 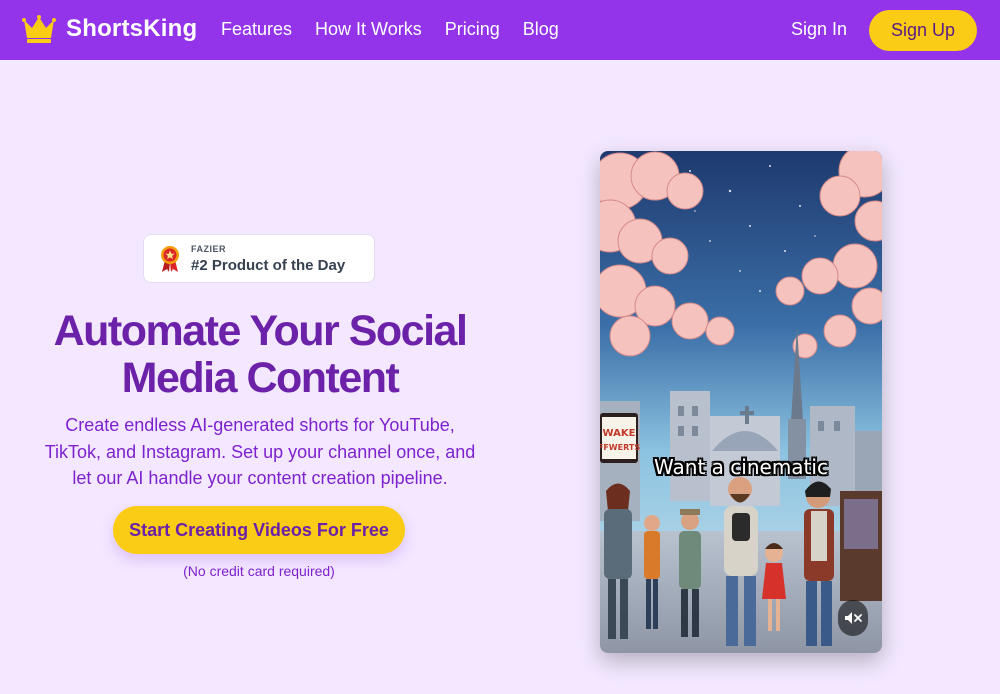 What do you see at coordinates (256, 29) in the screenshot?
I see `nav-link-features: Features` at bounding box center [256, 29].